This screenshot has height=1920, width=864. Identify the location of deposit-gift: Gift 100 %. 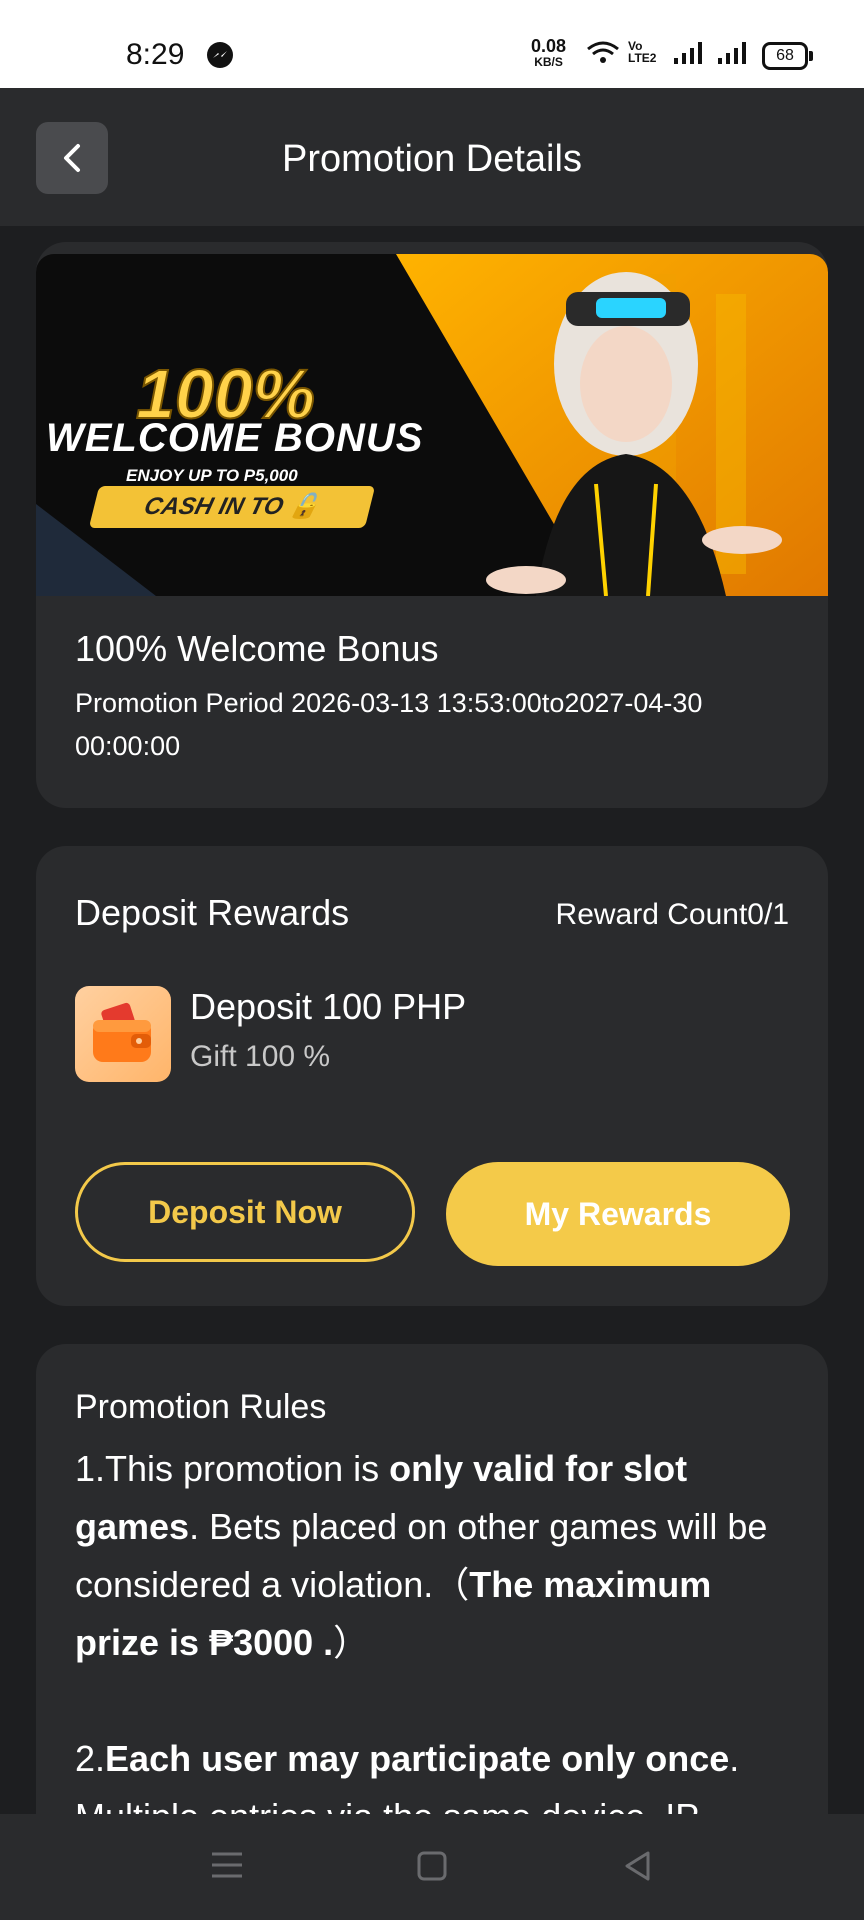
(260, 1056).